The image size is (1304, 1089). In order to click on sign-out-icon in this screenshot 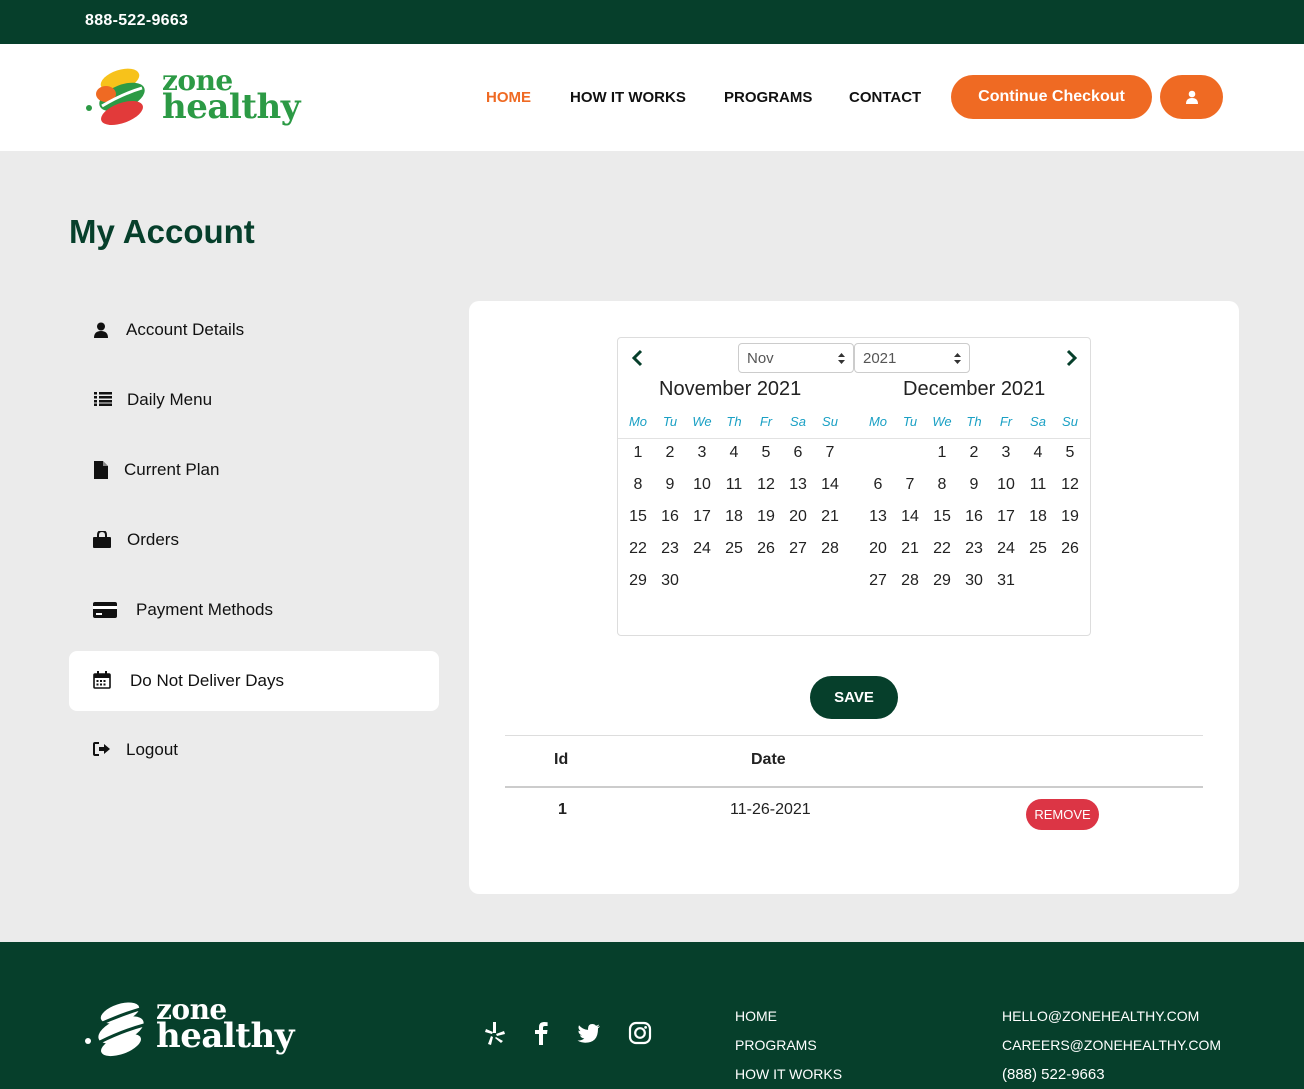, I will do `click(101, 749)`.